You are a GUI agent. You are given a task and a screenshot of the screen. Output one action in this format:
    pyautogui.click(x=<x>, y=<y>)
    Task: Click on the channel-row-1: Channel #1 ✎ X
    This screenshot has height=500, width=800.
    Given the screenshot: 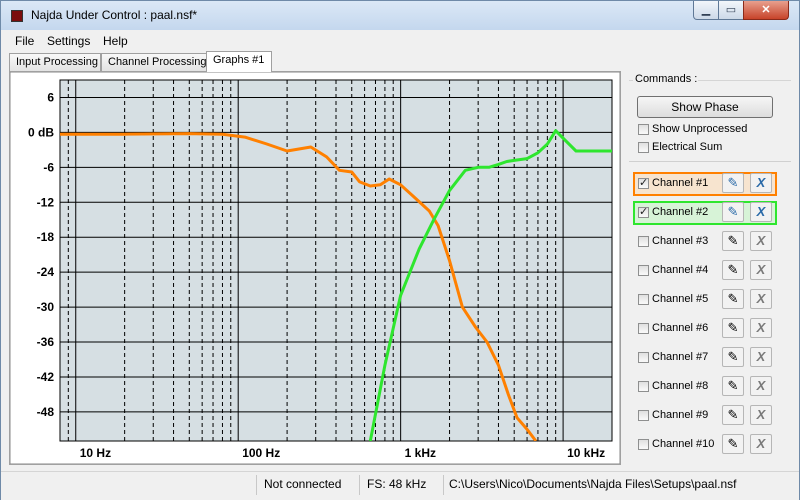 What is the action you would take?
    pyautogui.click(x=705, y=184)
    